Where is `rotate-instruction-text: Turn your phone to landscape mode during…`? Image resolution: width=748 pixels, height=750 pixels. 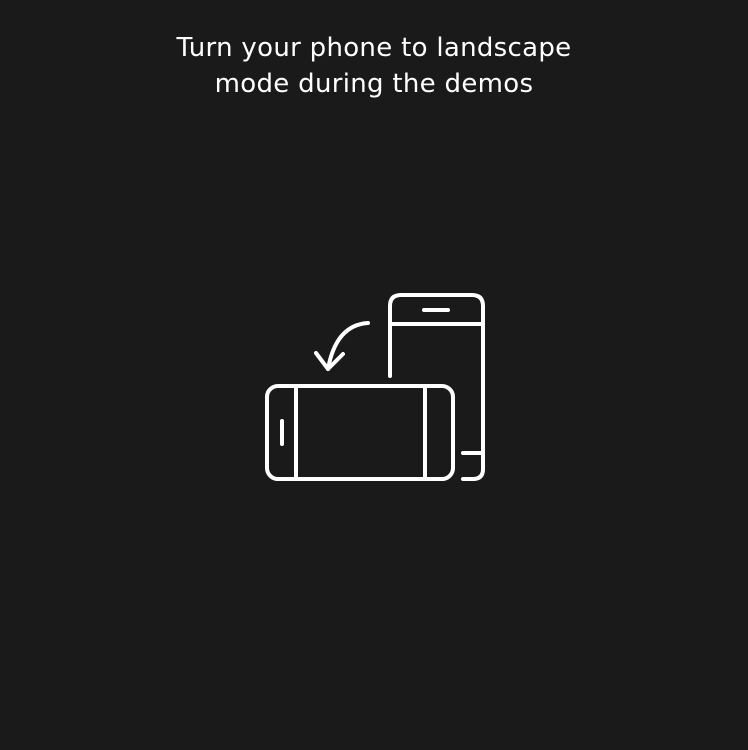
rotate-instruction-text: Turn your phone to landscape mode during… is located at coordinates (374, 66).